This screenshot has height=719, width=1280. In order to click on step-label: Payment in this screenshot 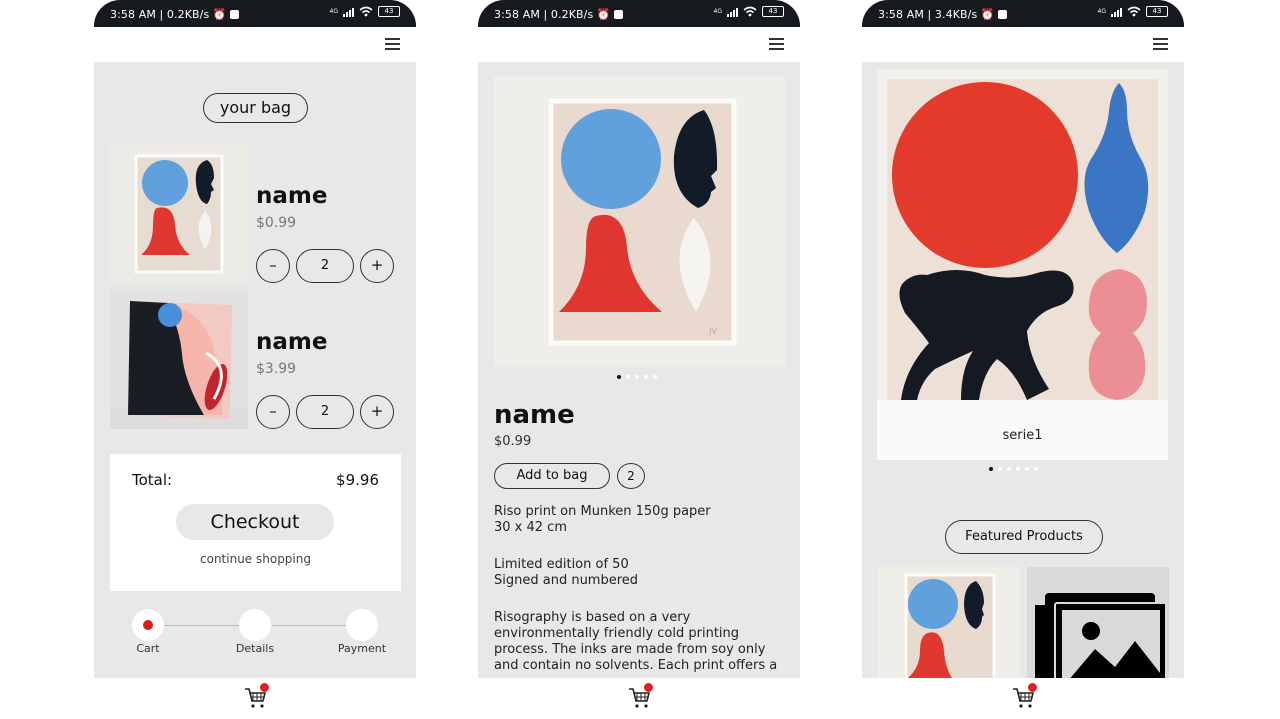, I will do `click(362, 648)`.